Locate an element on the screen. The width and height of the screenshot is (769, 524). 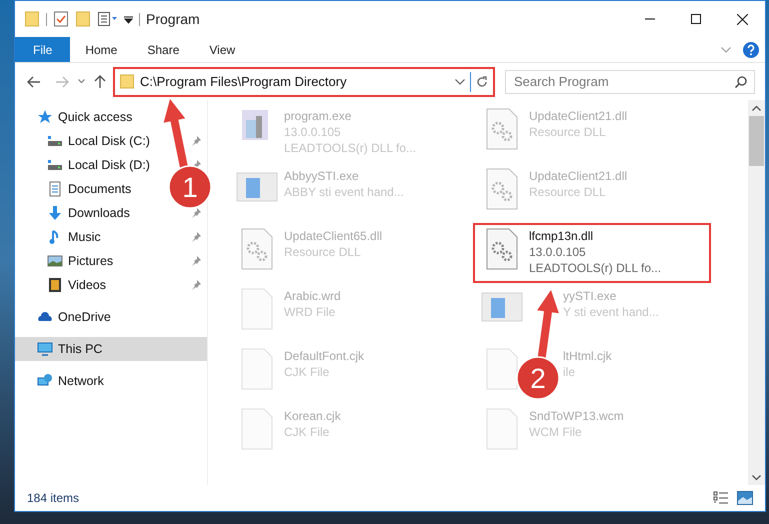
sidebar-item: Pictures is located at coordinates (80, 261).